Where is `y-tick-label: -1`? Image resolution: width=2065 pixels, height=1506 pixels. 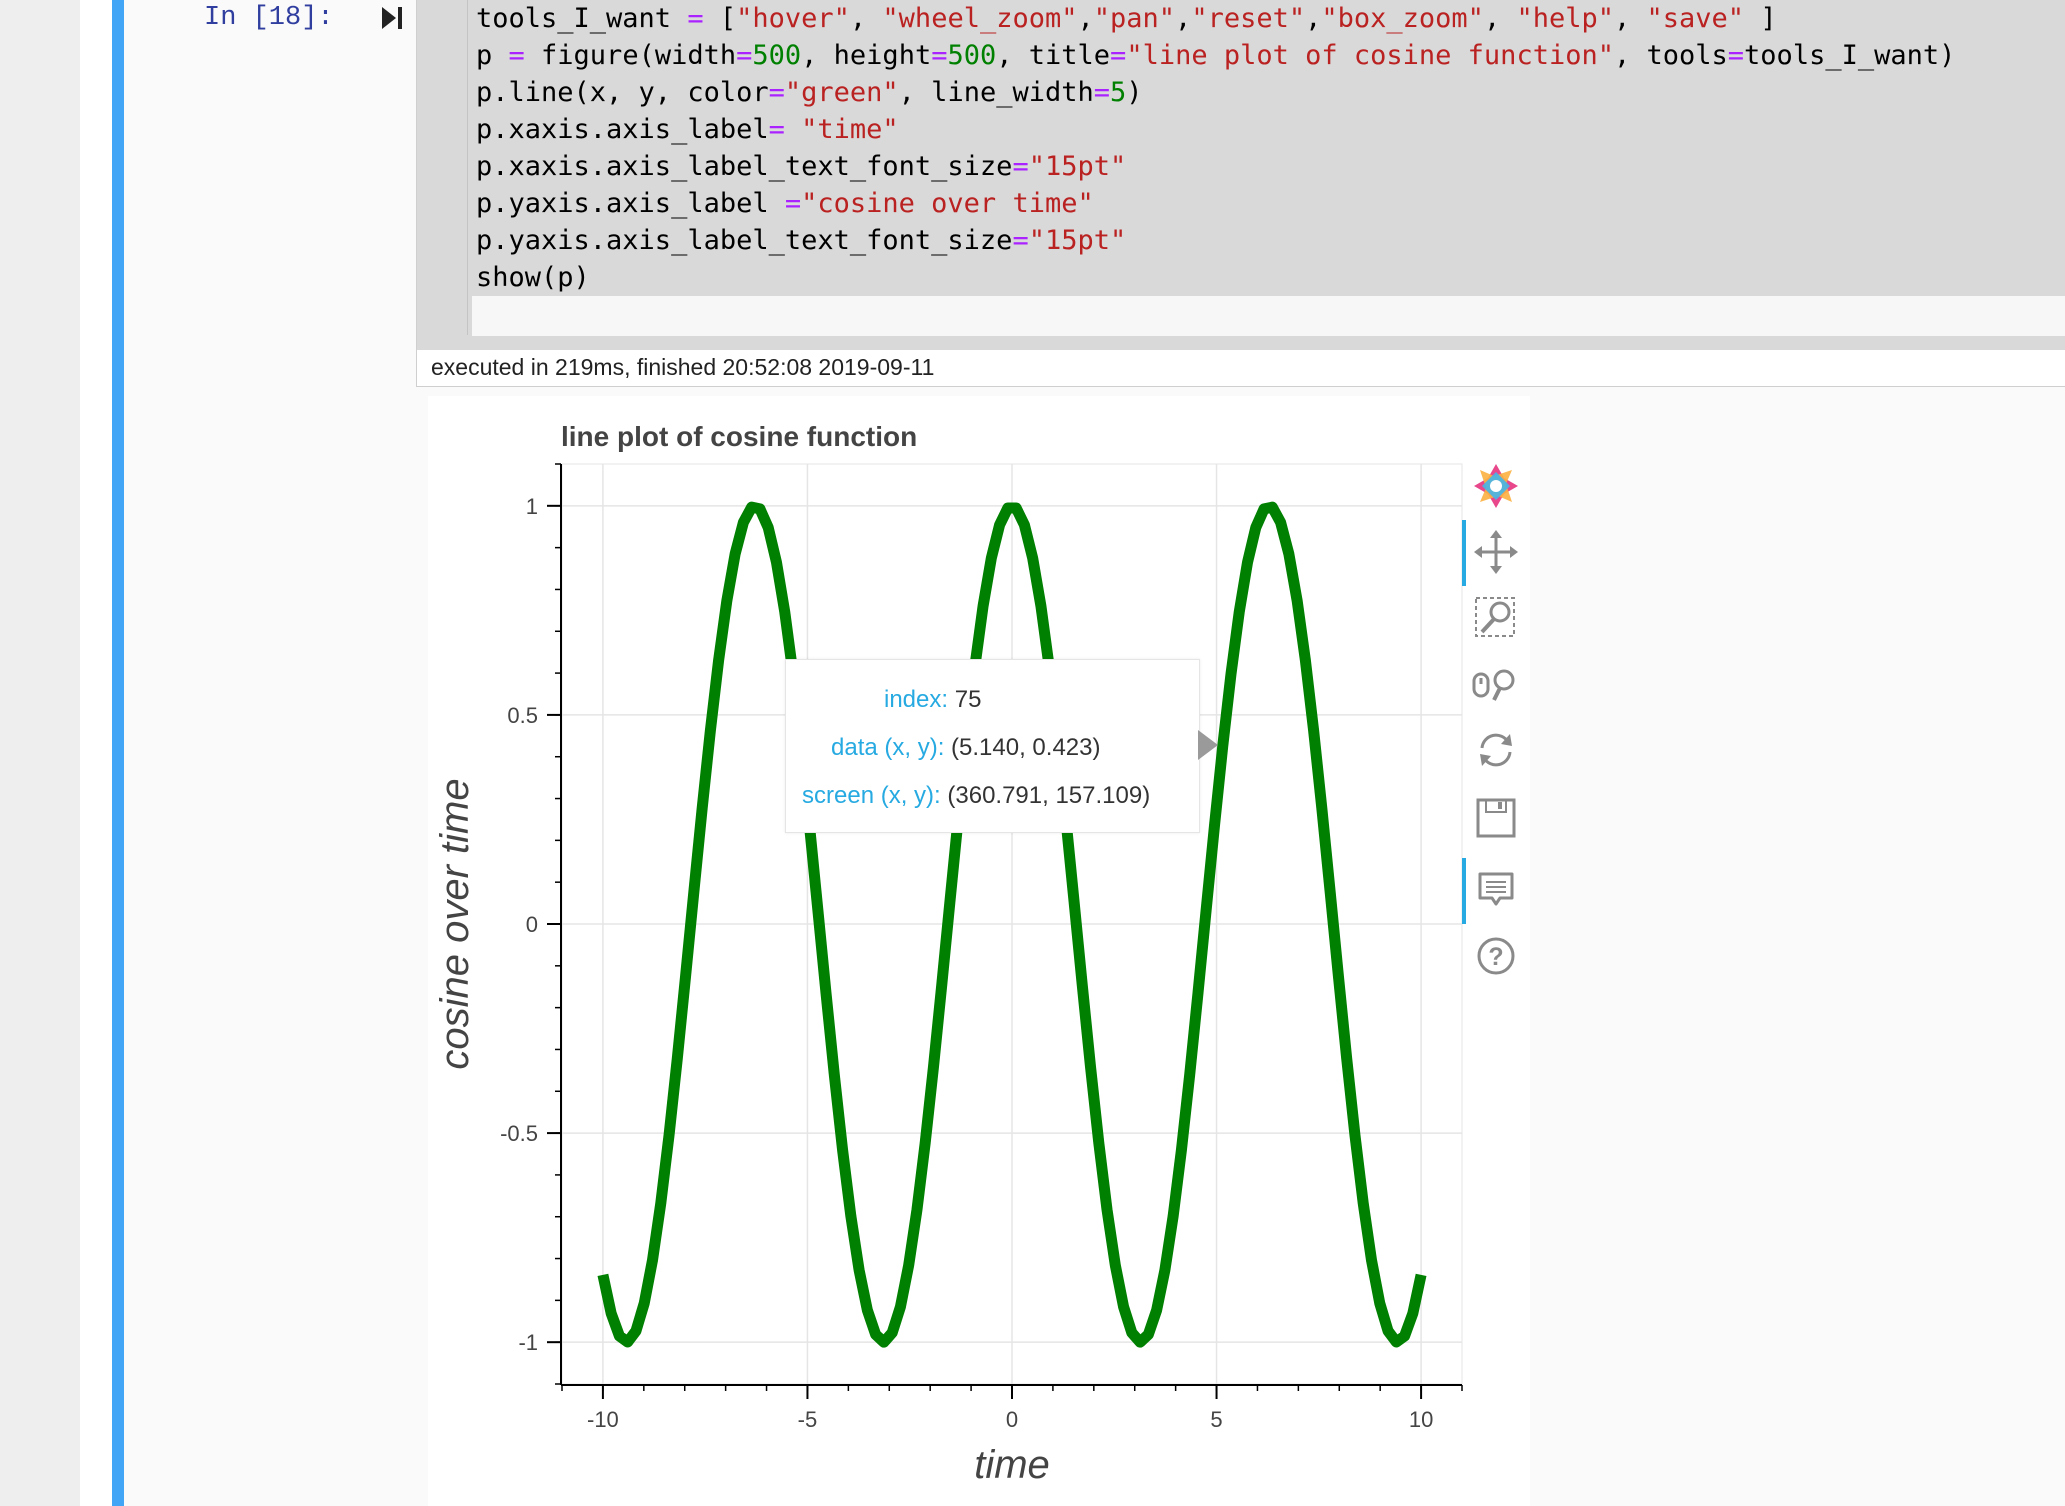 y-tick-label: -1 is located at coordinates (528, 1342).